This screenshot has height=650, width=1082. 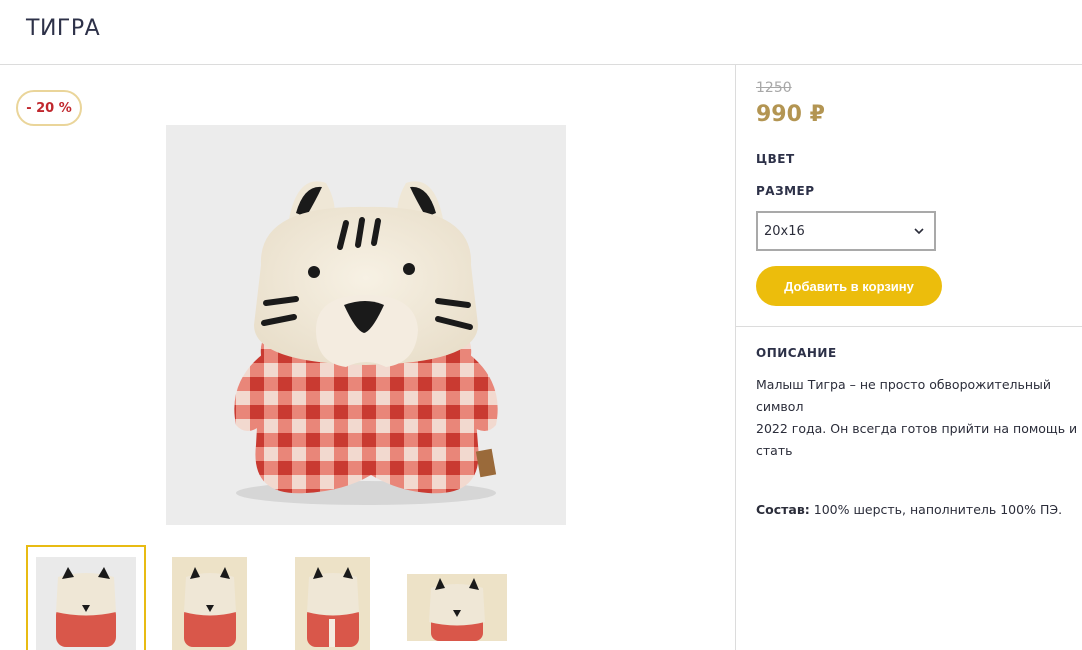 I want to click on composition-label: Состав:, so click(x=783, y=509).